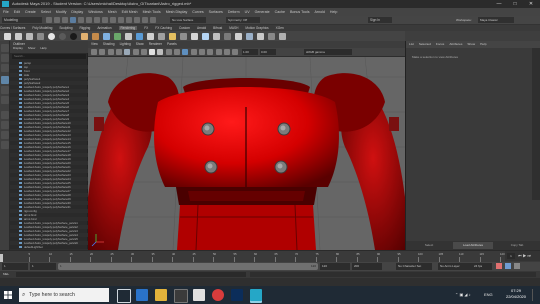 The width and height of the screenshot is (540, 304). Describe the element at coordinates (152, 12) in the screenshot. I see `menu-mesh-tools: Mesh Tools` at that location.